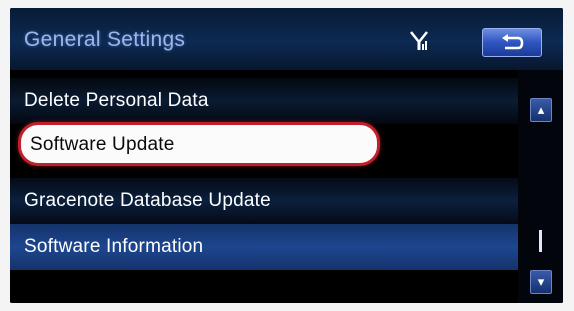 The image size is (574, 311). Describe the element at coordinates (286, 247) in the screenshot. I see `list-item-software-information: Software Information` at that location.